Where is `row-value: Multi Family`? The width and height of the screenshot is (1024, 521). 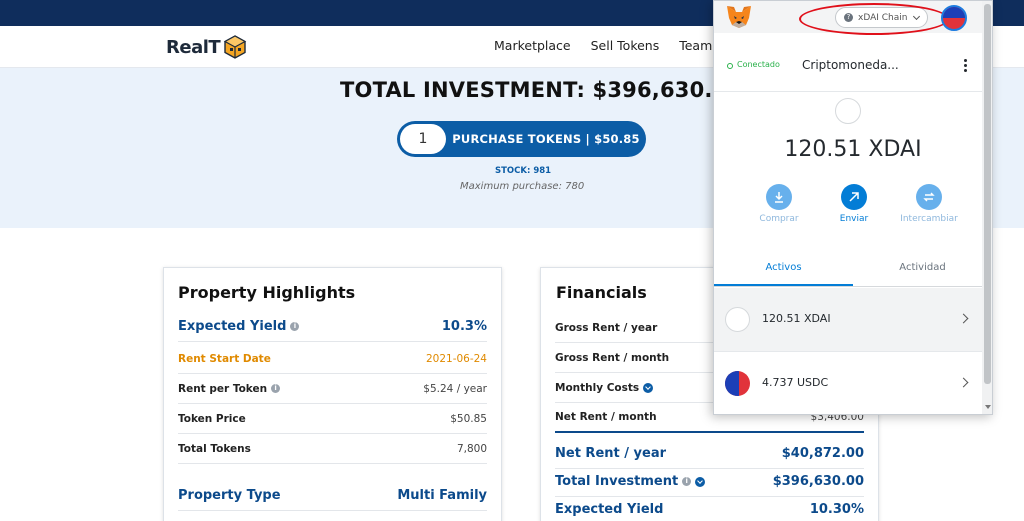
row-value: Multi Family is located at coordinates (442, 495).